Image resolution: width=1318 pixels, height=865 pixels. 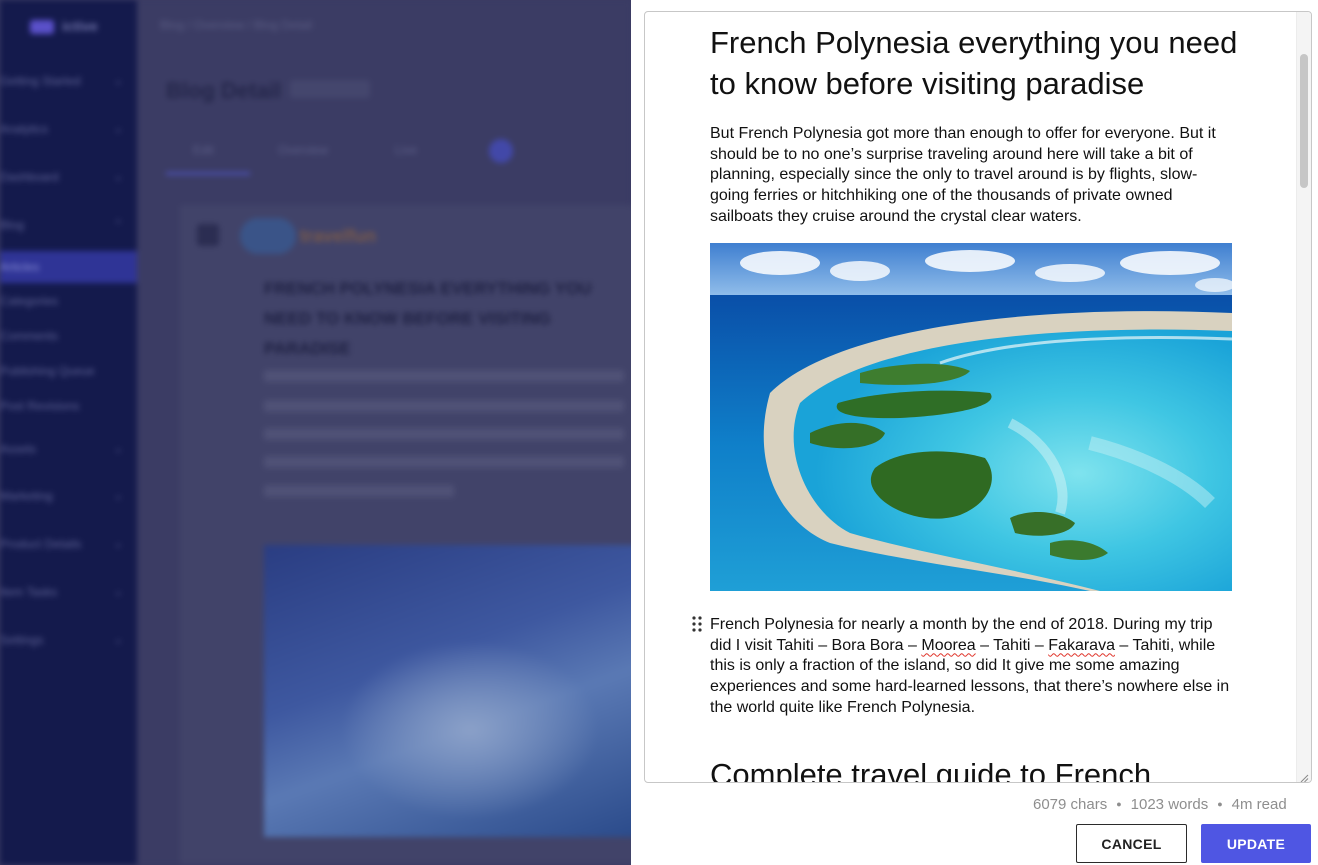 I want to click on sidebar-item-post-revisions: Post Revisions, so click(x=68, y=407).